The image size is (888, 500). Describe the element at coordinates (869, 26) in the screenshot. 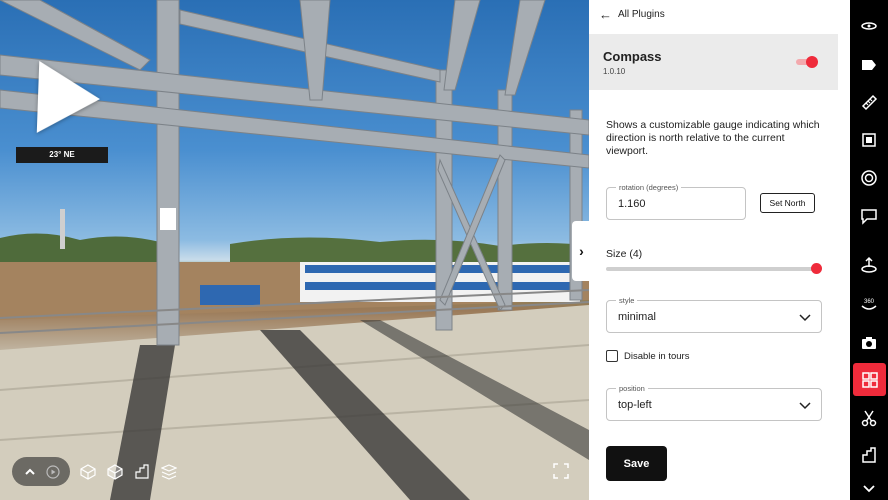

I see `navigation-icon` at that location.